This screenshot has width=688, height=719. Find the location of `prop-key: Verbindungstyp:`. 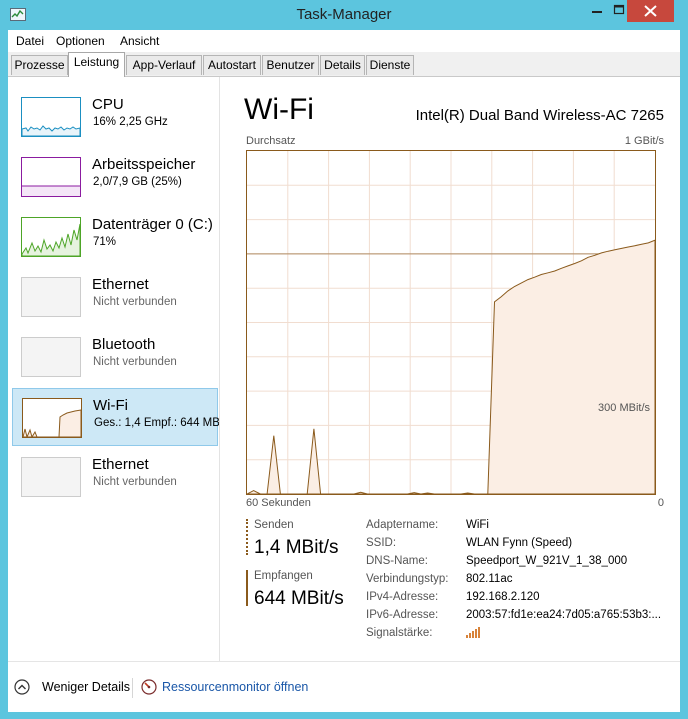

prop-key: Verbindungstyp: is located at coordinates (407, 579).